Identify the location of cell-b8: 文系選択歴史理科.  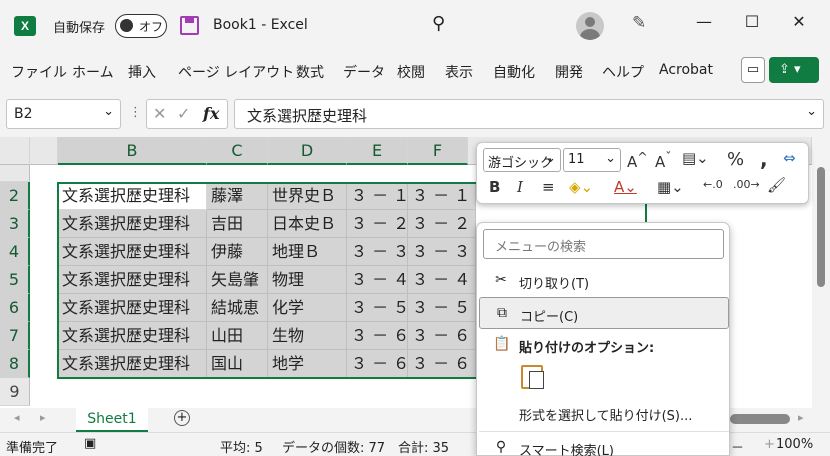
(132, 364).